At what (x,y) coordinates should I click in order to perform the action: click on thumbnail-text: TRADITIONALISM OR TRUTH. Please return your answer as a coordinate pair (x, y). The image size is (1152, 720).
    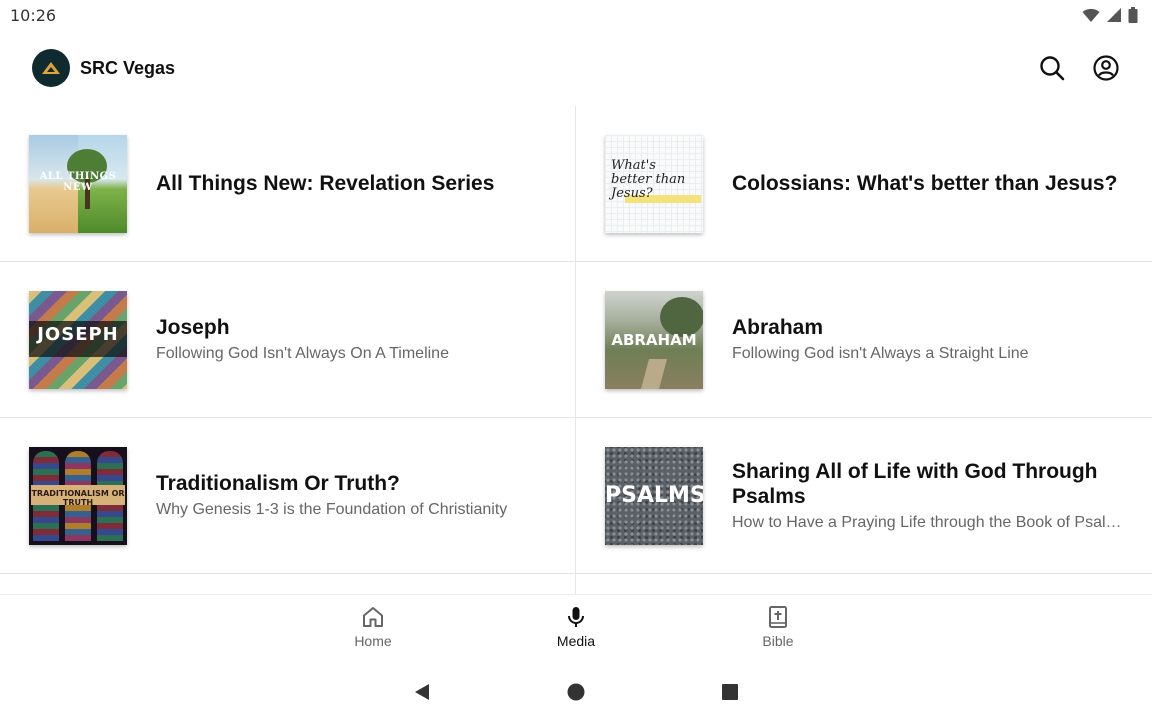
    Looking at the image, I should click on (78, 497).